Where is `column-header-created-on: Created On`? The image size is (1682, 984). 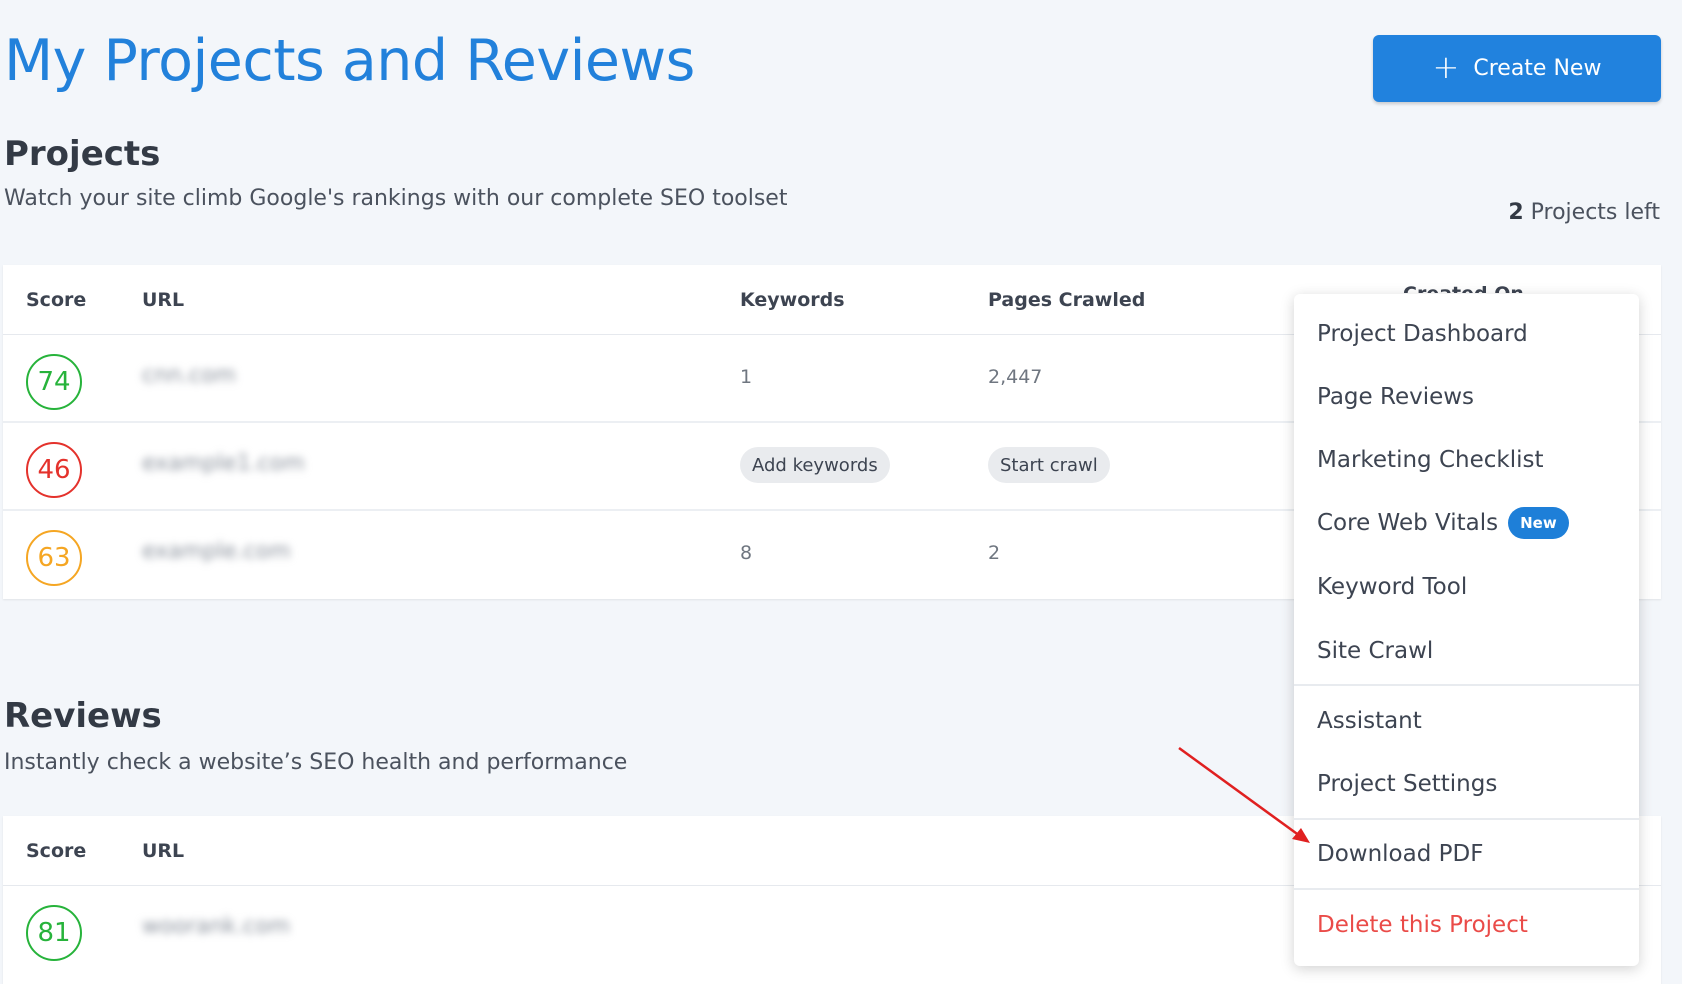
column-header-created-on: Created On is located at coordinates (1463, 288).